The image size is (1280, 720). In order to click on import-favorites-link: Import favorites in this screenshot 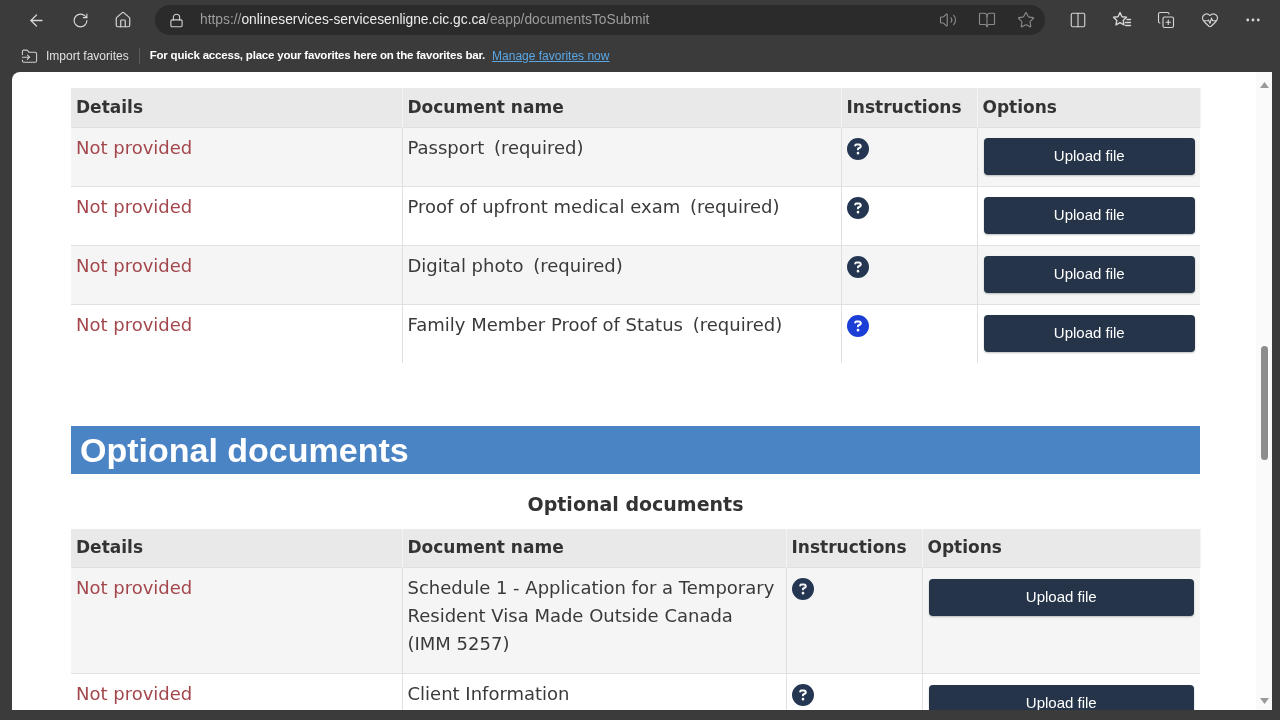, I will do `click(87, 56)`.